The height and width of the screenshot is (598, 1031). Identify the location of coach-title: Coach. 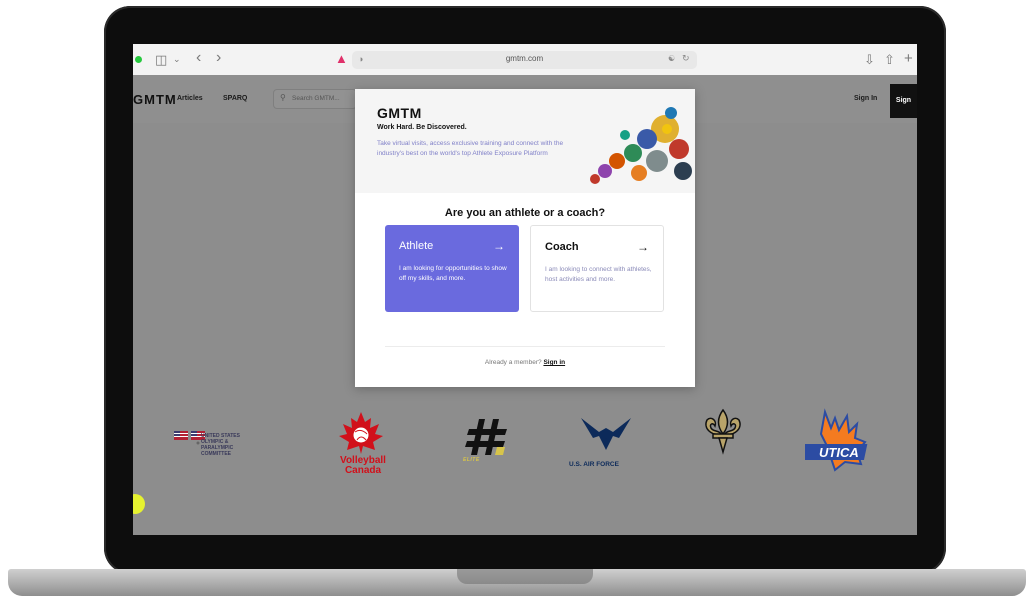
(562, 247).